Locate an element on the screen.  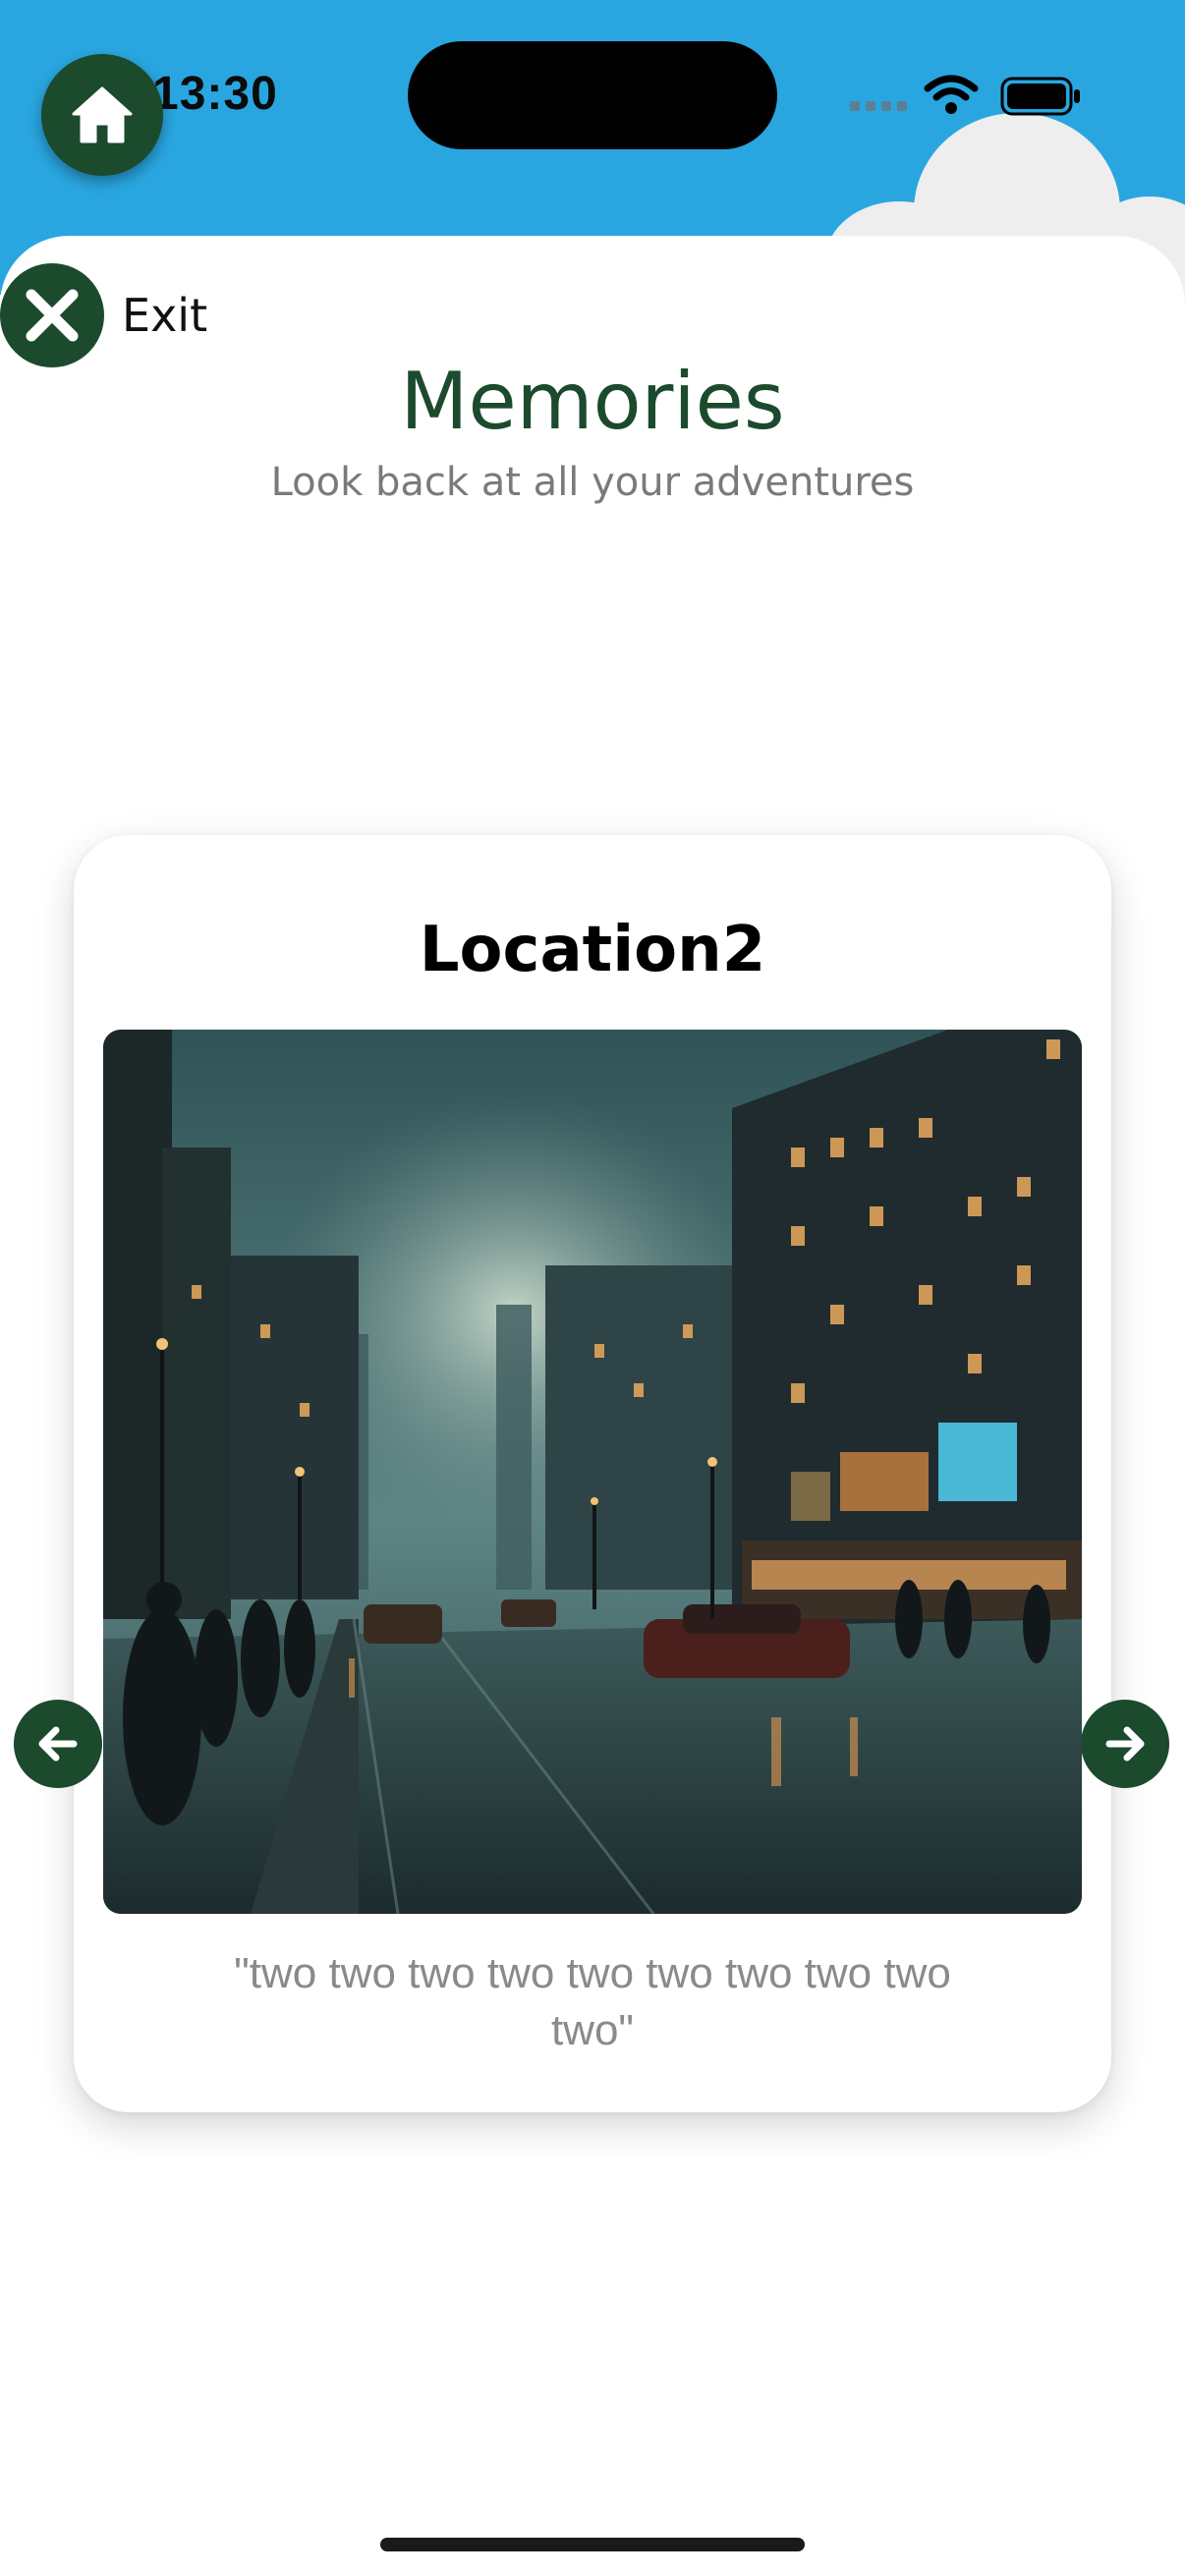
wifi-icon is located at coordinates (952, 94).